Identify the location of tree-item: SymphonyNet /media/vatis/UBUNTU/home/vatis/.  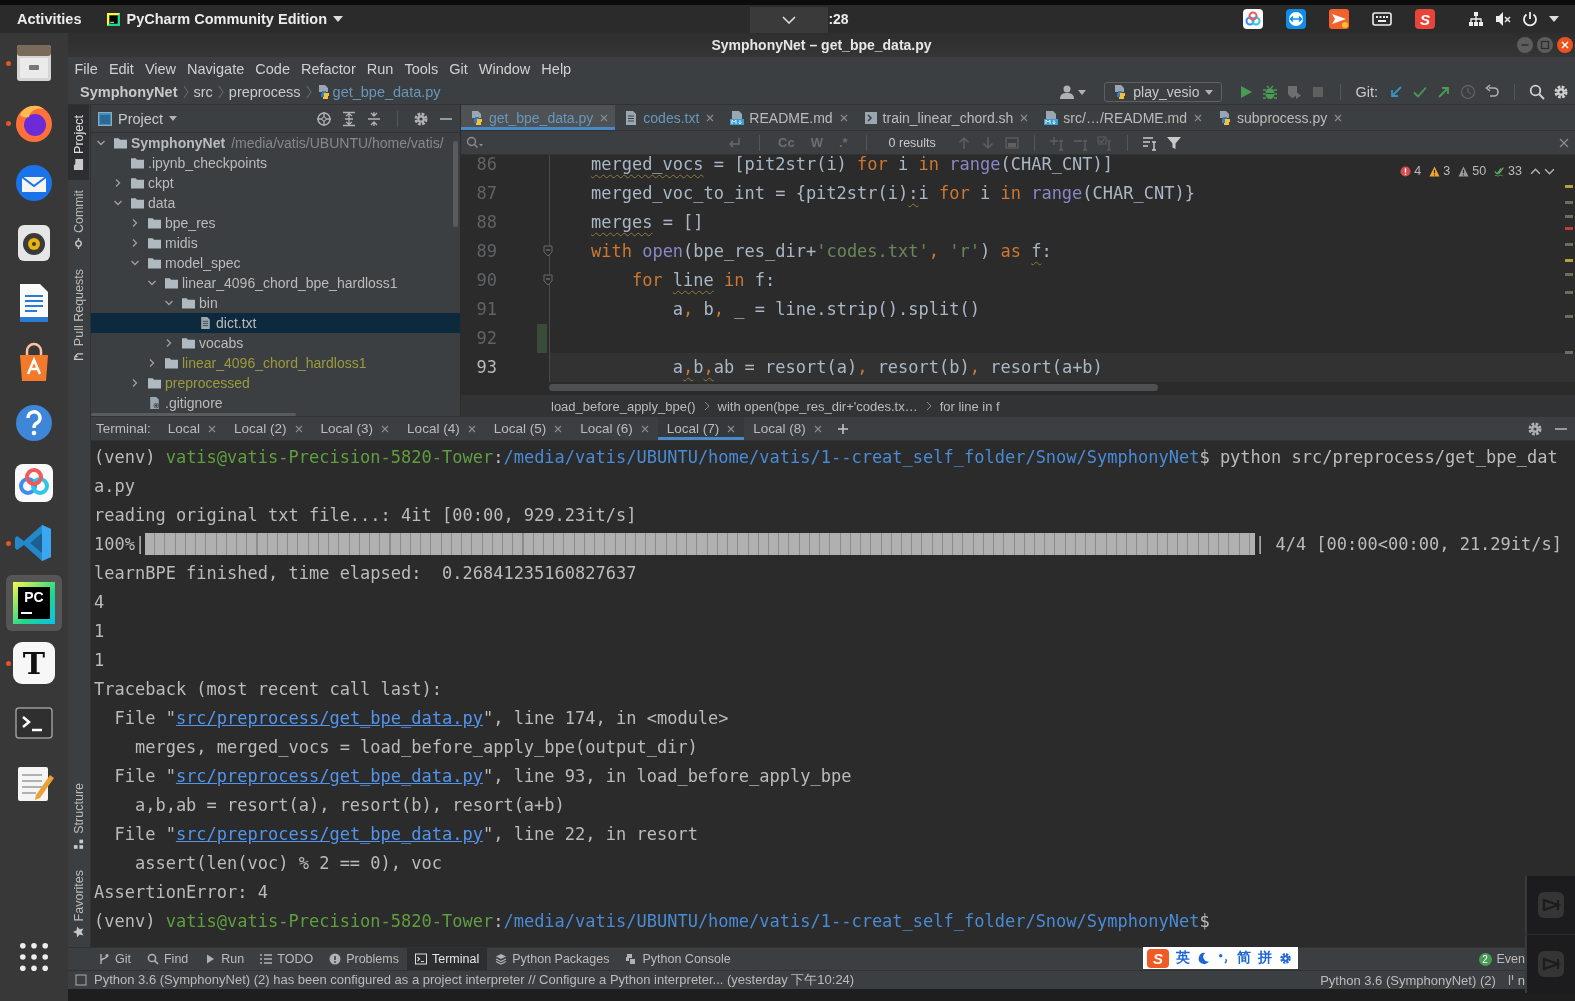
(275, 143).